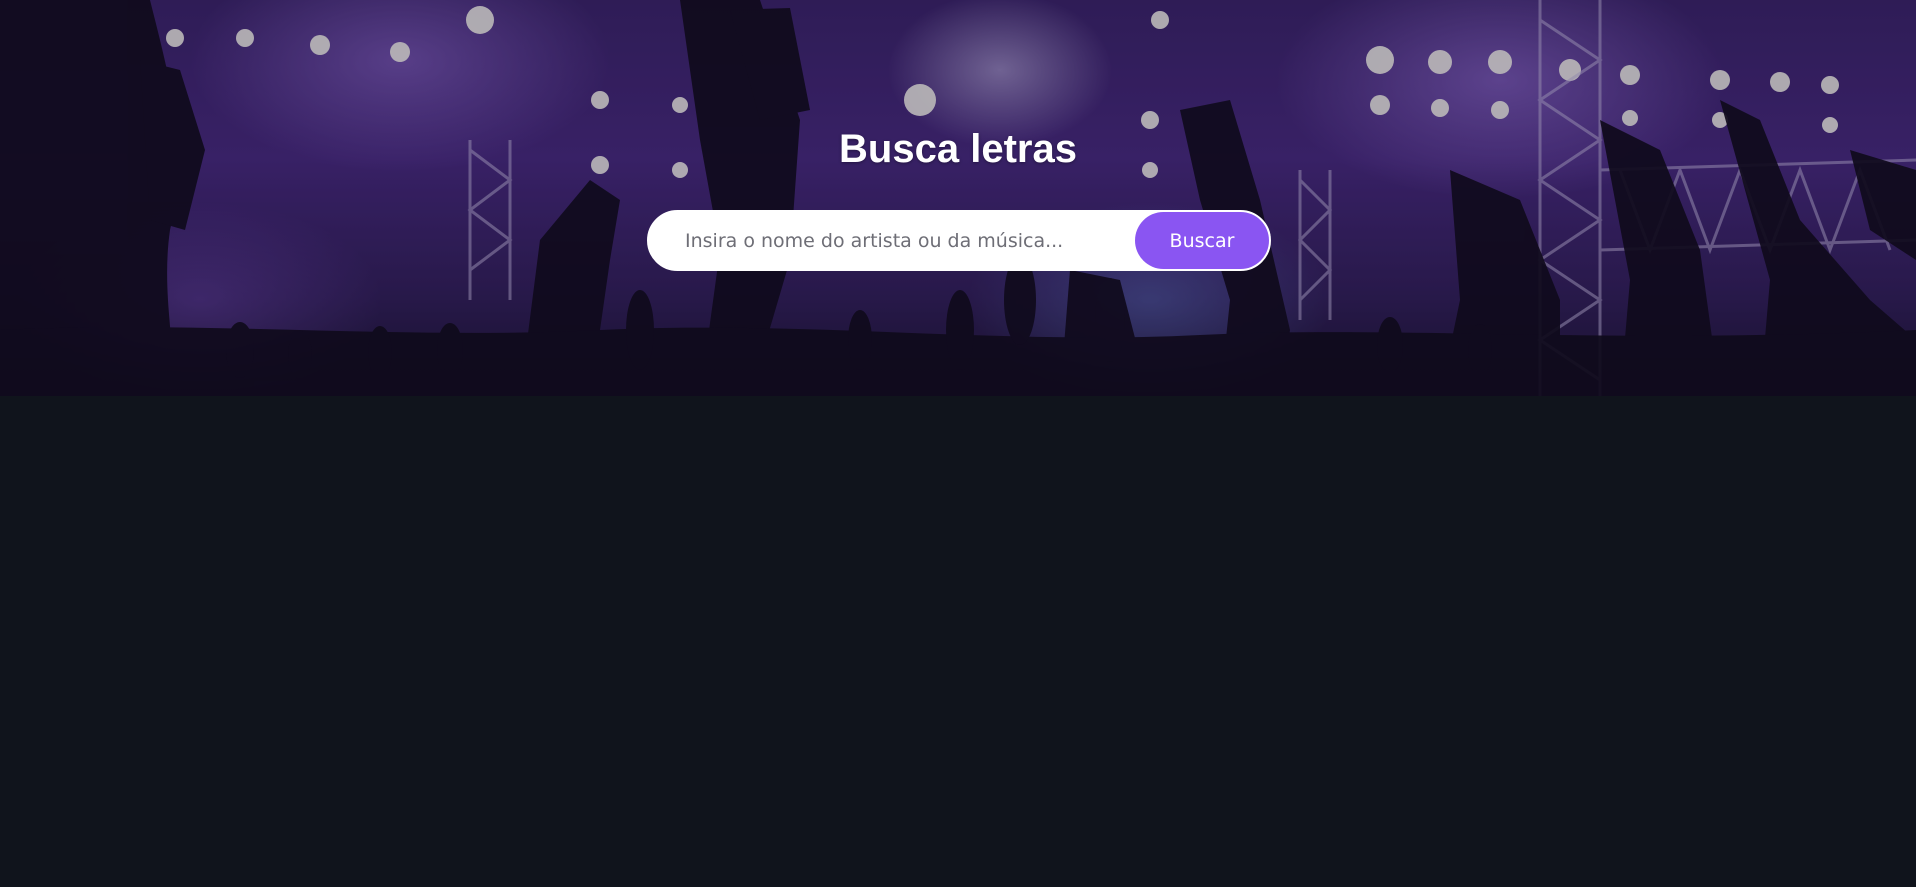 The image size is (1916, 887). Describe the element at coordinates (892, 240) in the screenshot. I see `search-input` at that location.